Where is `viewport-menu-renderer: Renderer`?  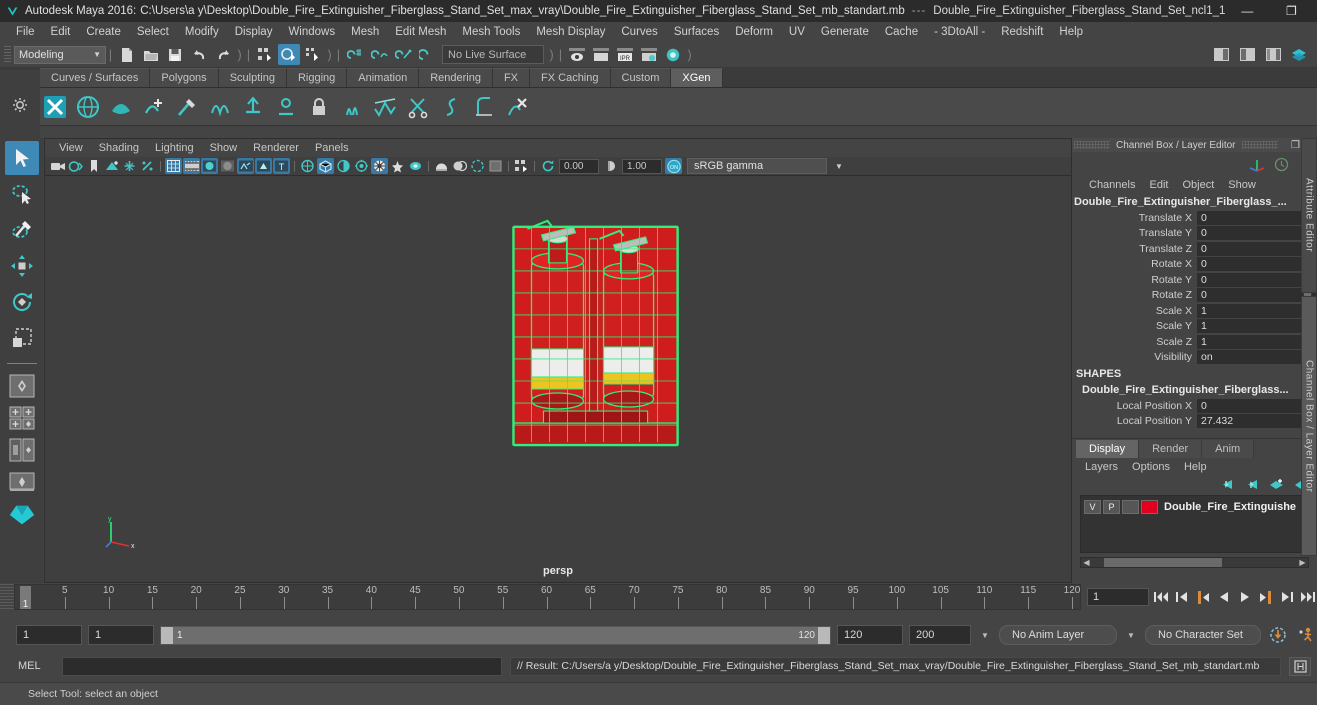
viewport-menu-renderer: Renderer is located at coordinates (276, 148).